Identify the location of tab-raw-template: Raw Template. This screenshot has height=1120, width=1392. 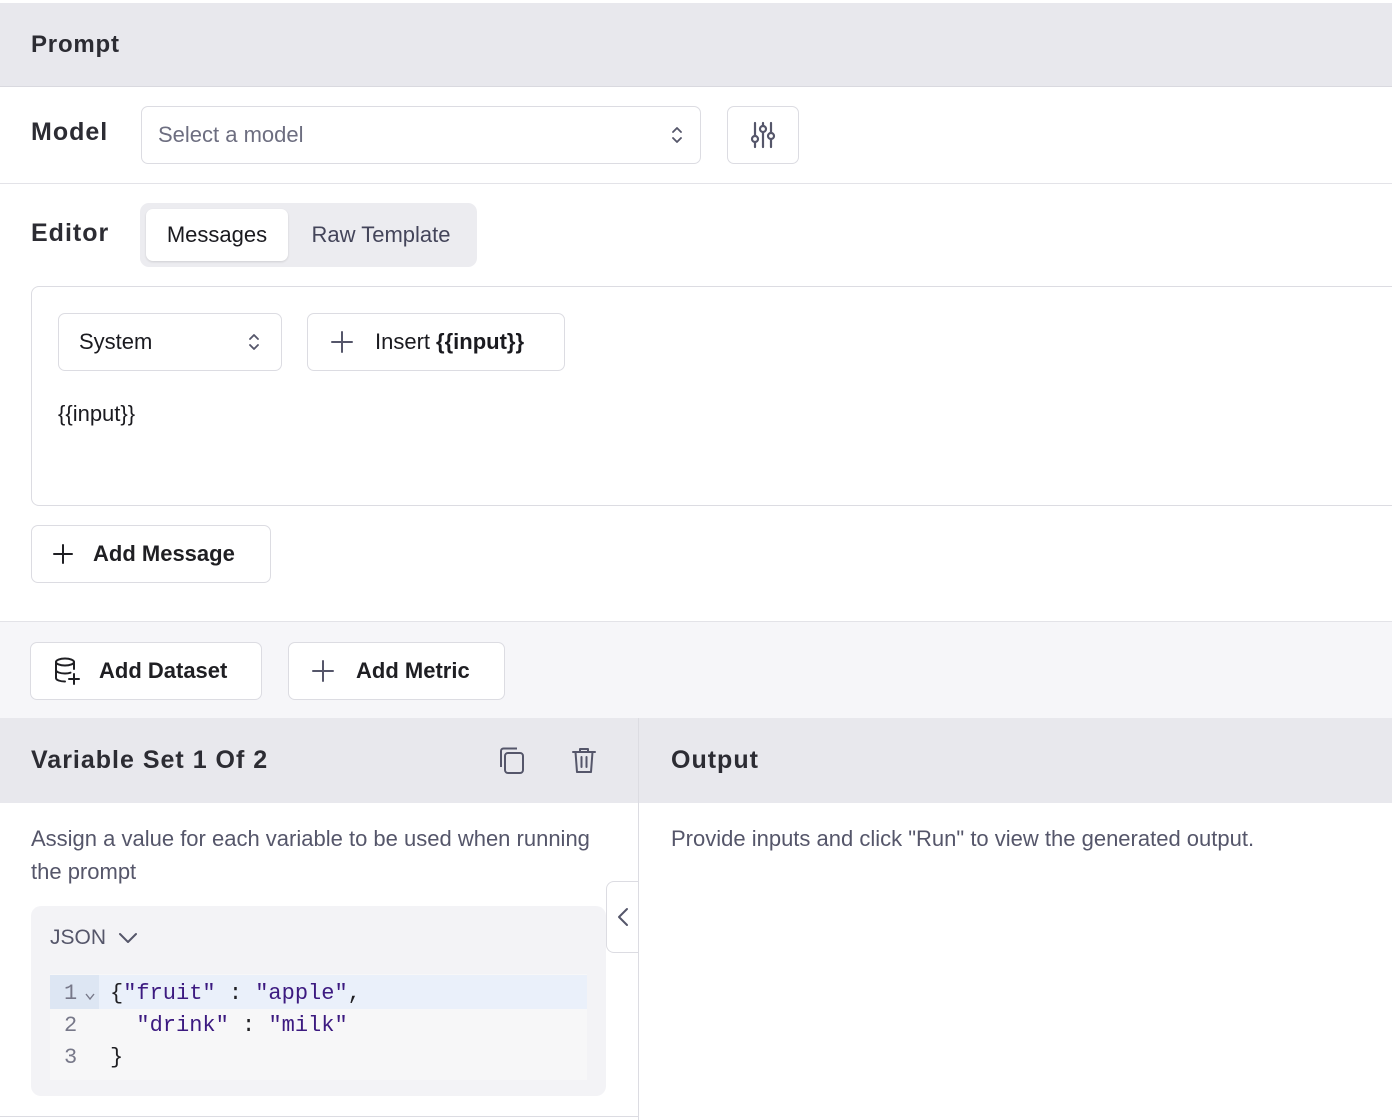
(381, 235).